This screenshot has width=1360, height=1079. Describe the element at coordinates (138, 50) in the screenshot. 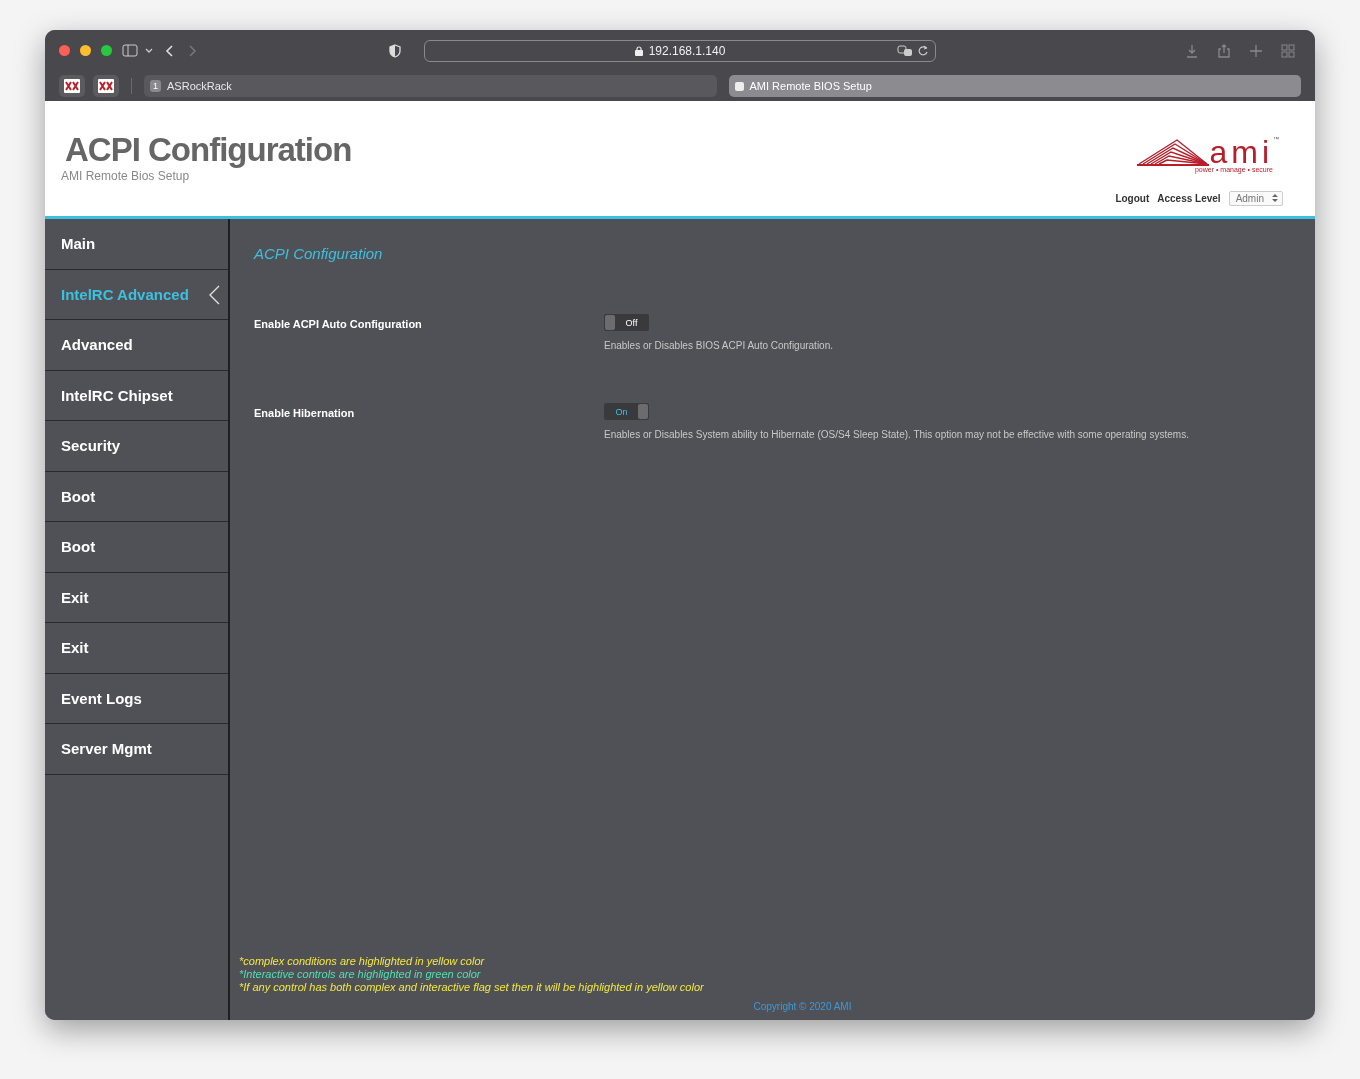

I see `sidebar-toggle-icon` at that location.